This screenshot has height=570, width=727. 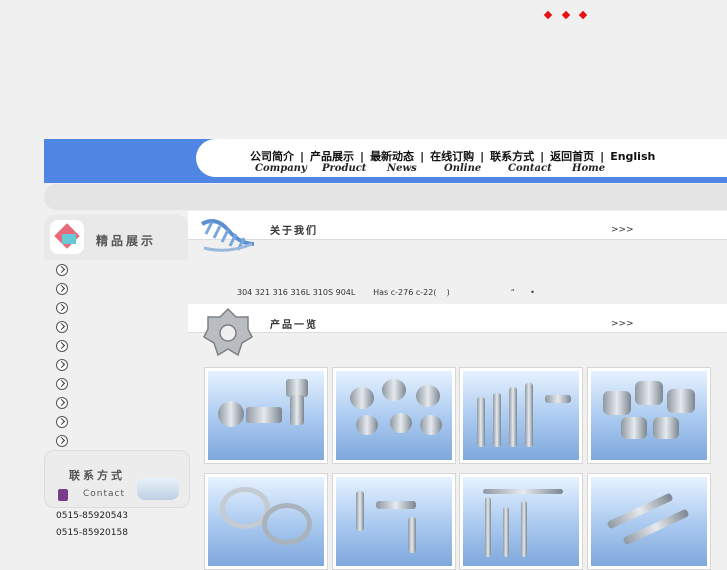 What do you see at coordinates (332, 156) in the screenshot?
I see `nav-item-product: 产品展示` at bounding box center [332, 156].